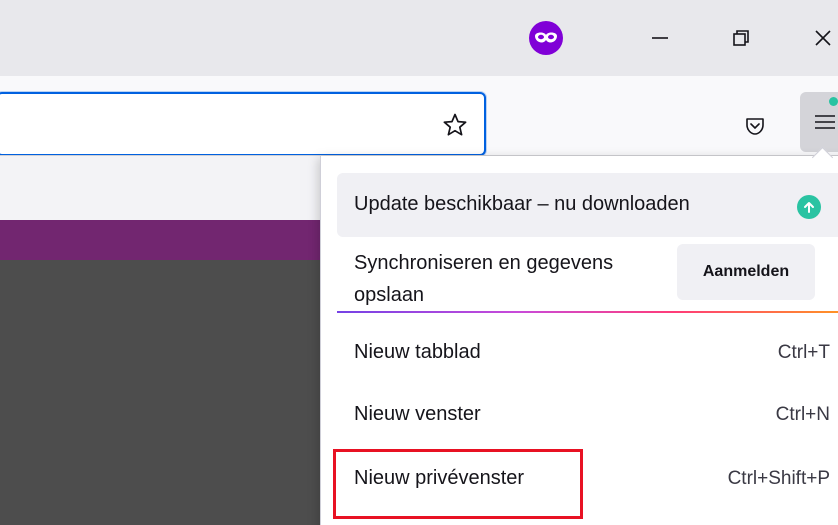  Describe the element at coordinates (825, 122) in the screenshot. I see `hamburger-menu-icon` at that location.